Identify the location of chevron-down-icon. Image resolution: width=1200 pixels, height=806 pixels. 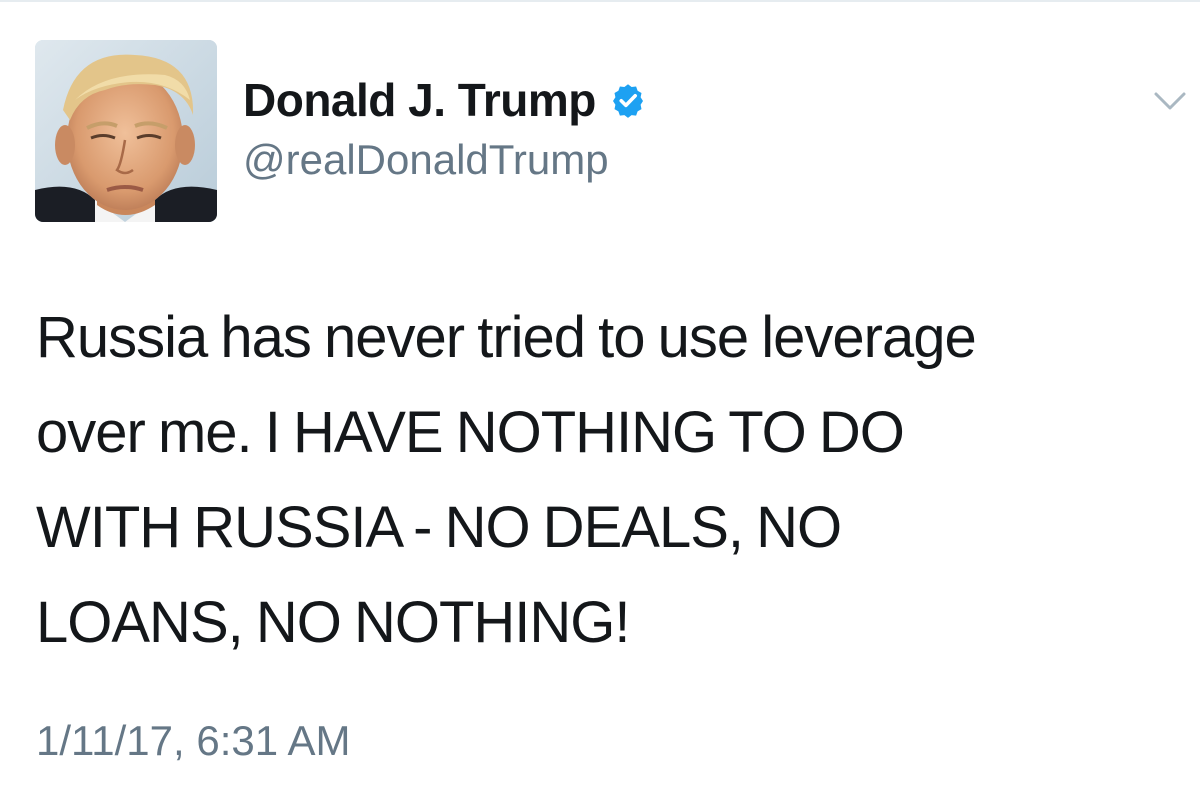
(1170, 102).